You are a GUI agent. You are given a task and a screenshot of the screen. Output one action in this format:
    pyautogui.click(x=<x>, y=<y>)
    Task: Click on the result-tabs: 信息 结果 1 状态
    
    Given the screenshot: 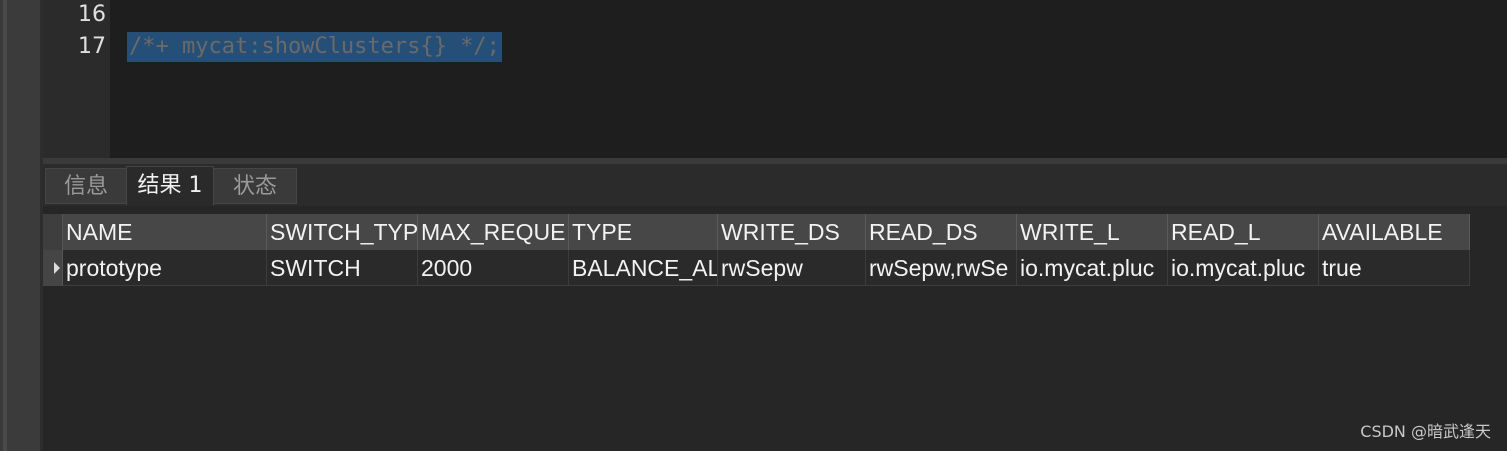 What is the action you would take?
    pyautogui.click(x=775, y=185)
    